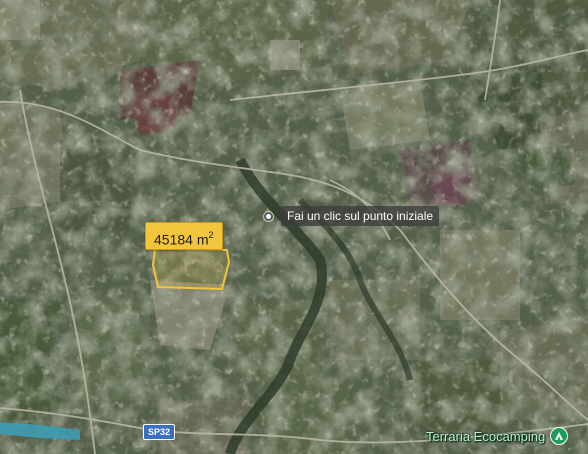  Describe the element at coordinates (360, 216) in the screenshot. I see `tooltip-text: Fai un clic sul punto iniziale` at that location.